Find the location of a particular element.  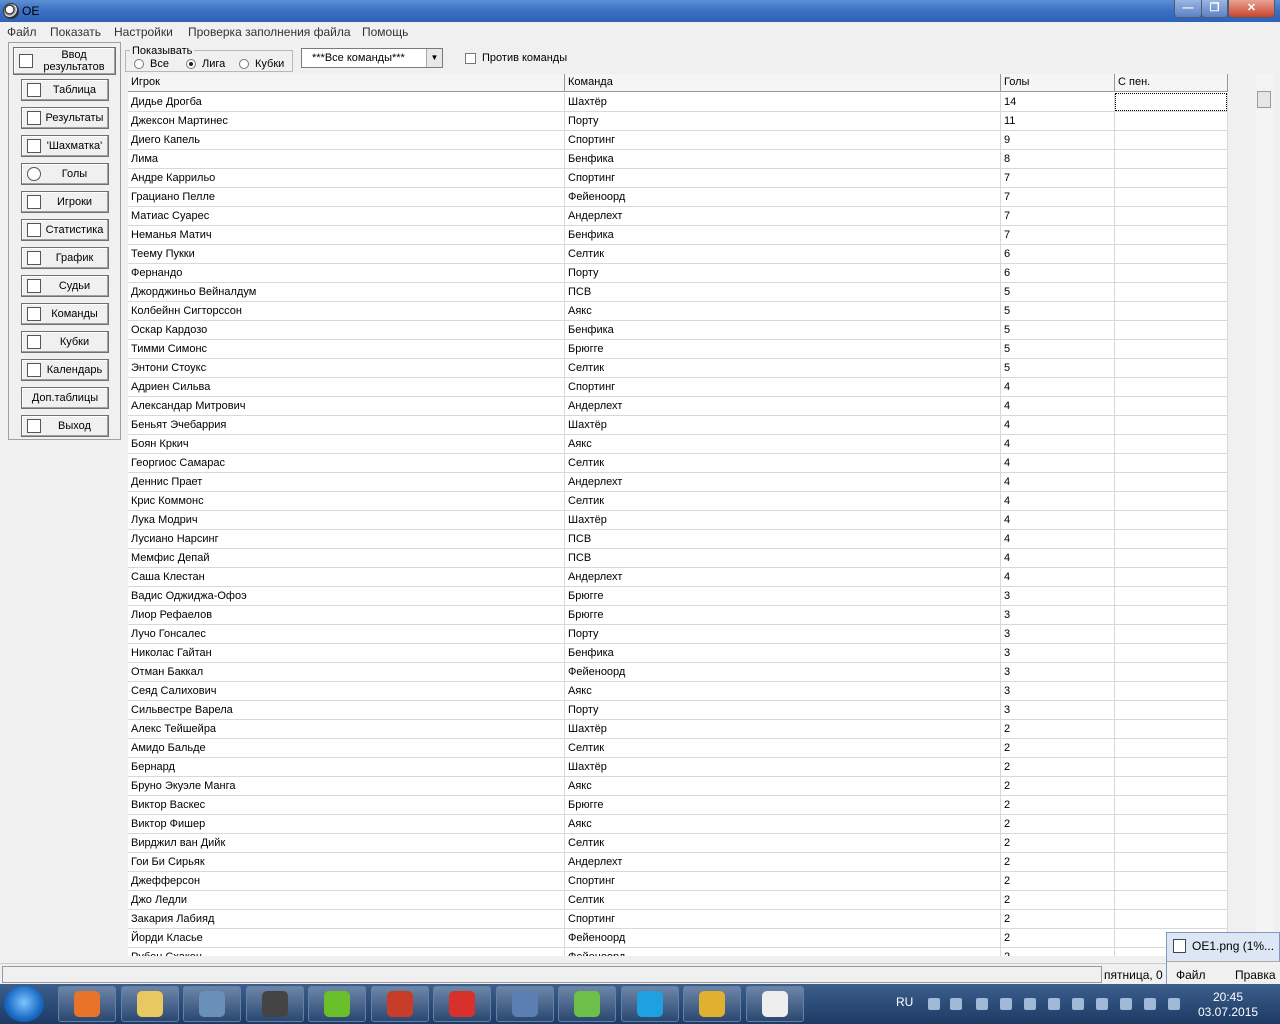

solitaire-taskbar-button is located at coordinates (399, 1004).